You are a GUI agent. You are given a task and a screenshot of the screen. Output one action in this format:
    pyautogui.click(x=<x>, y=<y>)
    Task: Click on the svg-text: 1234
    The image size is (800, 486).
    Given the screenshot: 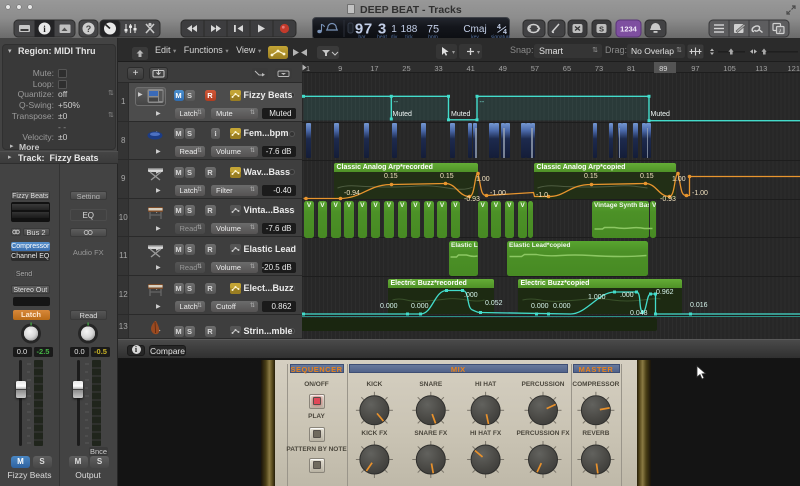 What is the action you would take?
    pyautogui.click(x=629, y=29)
    